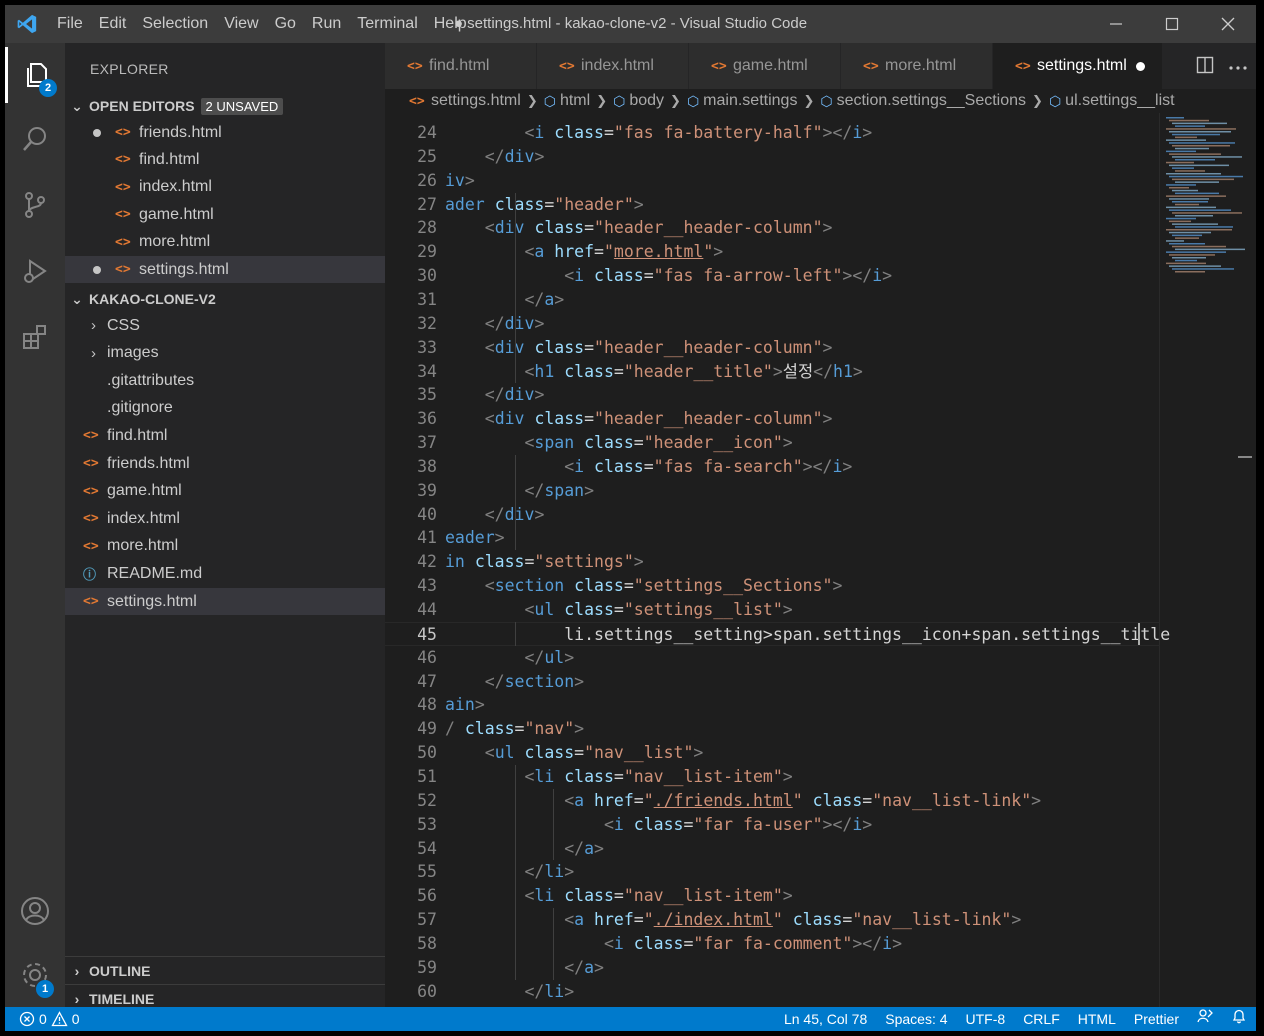 The height and width of the screenshot is (1036, 1264). Describe the element at coordinates (35, 205) in the screenshot. I see `source-control-activity-button` at that location.